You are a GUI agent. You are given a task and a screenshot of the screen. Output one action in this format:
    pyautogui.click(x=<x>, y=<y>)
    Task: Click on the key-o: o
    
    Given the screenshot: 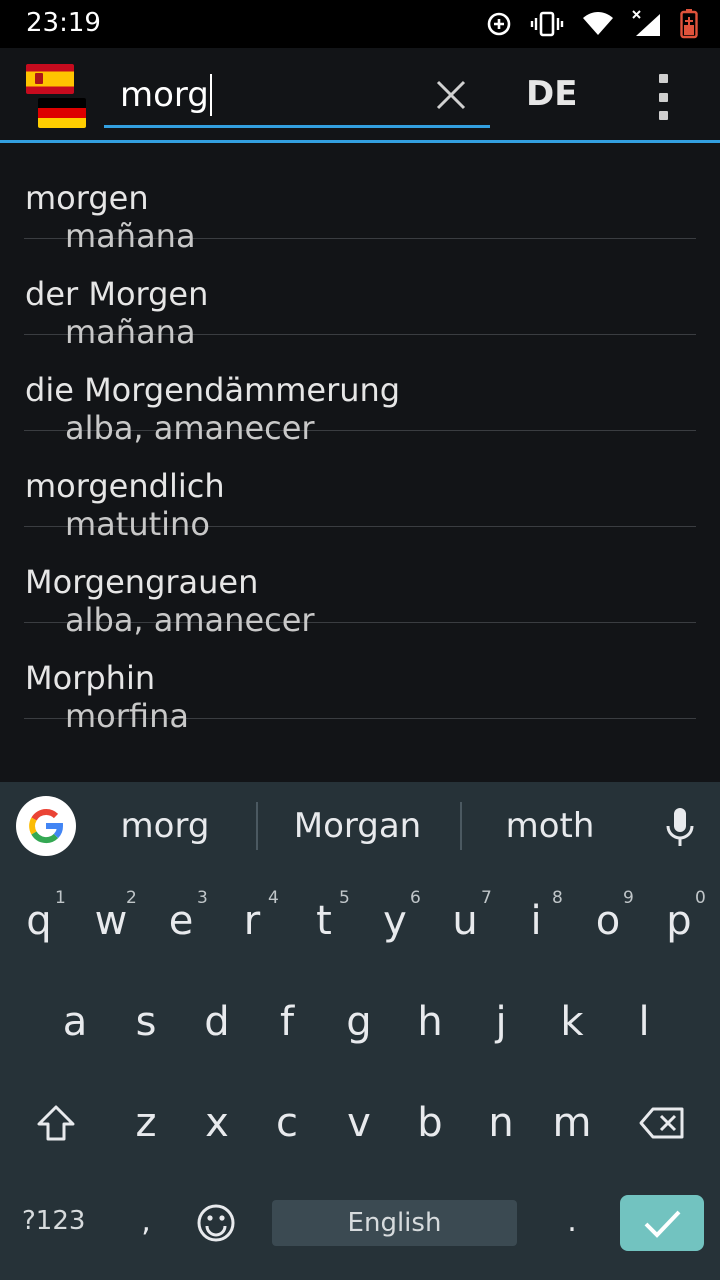 What is the action you would take?
    pyautogui.click(x=608, y=921)
    